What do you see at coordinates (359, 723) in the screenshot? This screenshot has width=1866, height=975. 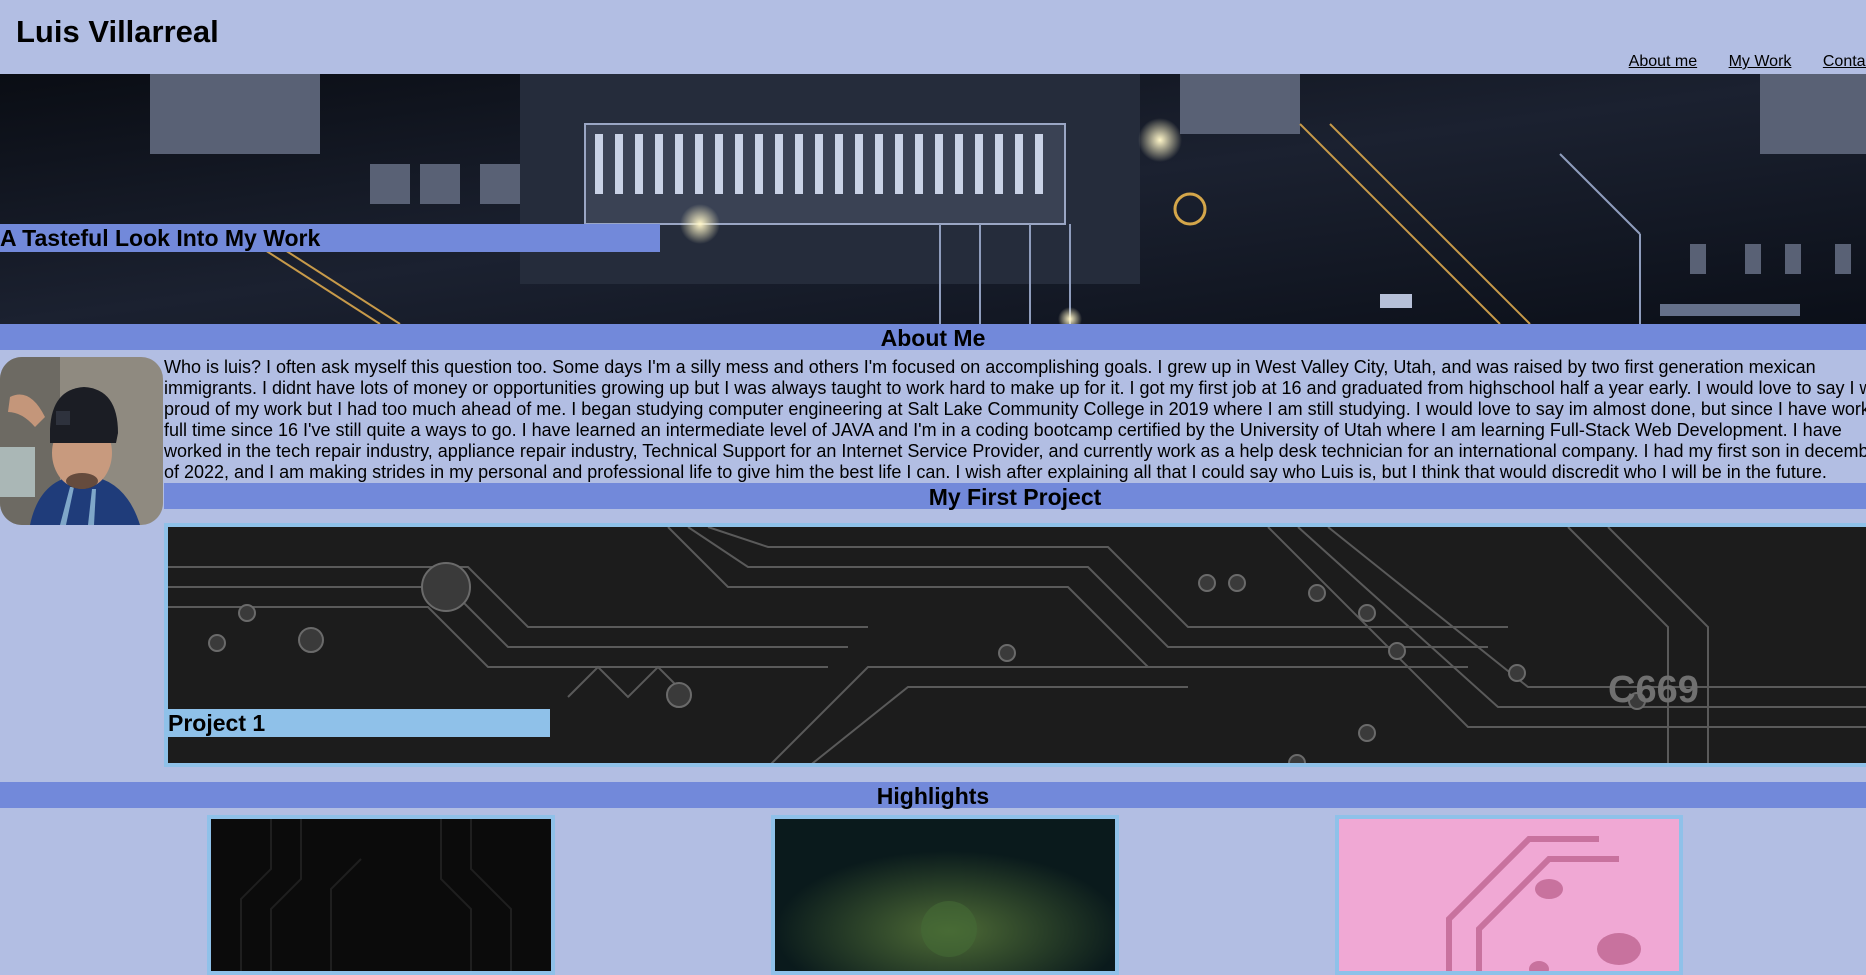 I see `project-label: Project 1` at bounding box center [359, 723].